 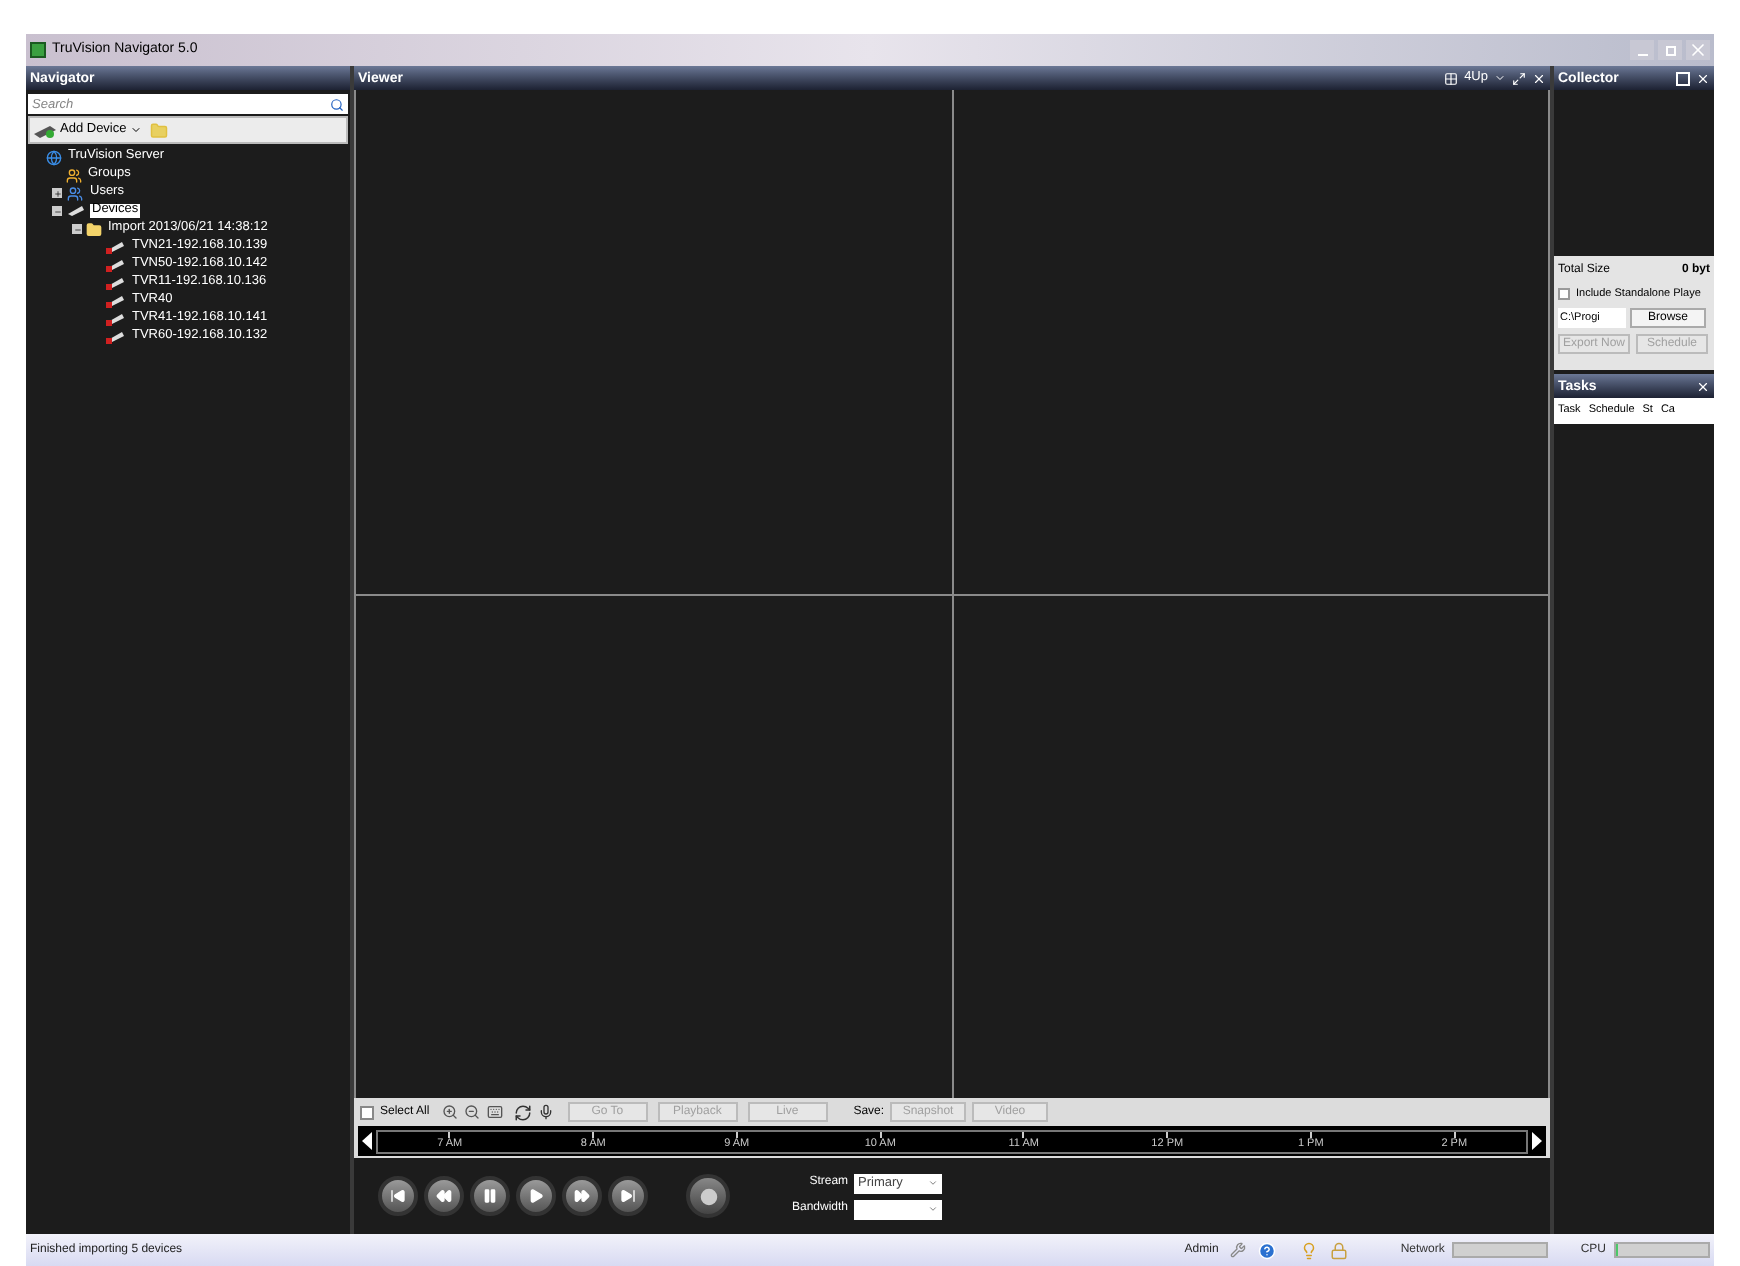 I want to click on play-icon, so click(x=536, y=1196).